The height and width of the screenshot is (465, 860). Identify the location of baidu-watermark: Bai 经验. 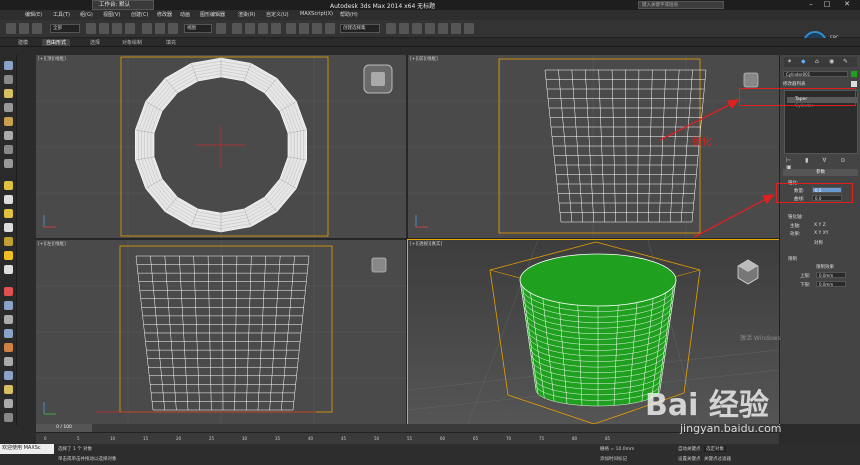
(707, 405).